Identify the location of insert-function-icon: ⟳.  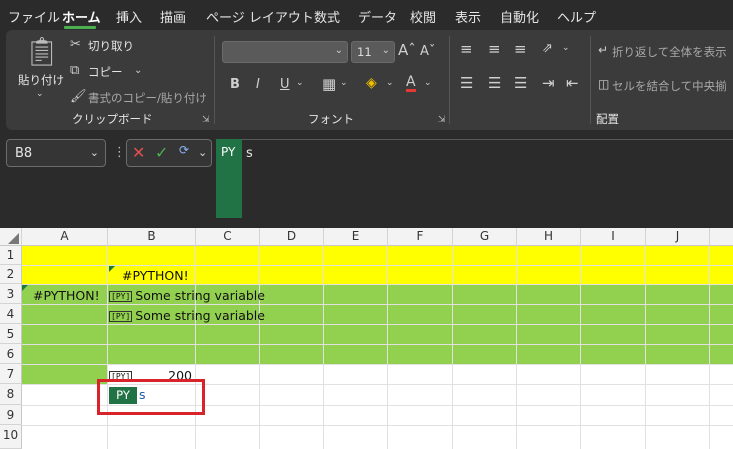
(184, 150).